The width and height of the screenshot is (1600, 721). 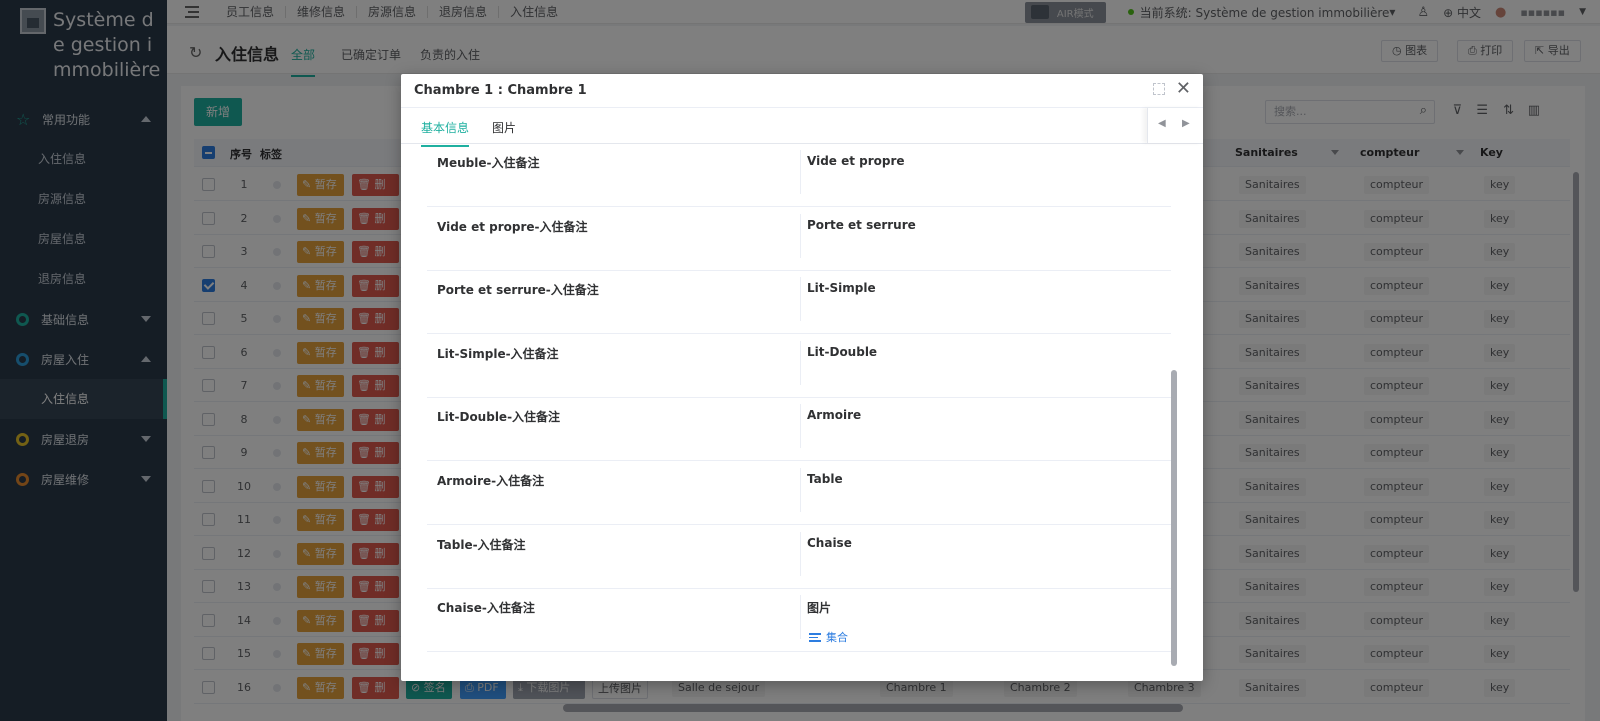 What do you see at coordinates (799, 621) in the screenshot?
I see `form-row: Chaise-入住备注 图片集合` at bounding box center [799, 621].